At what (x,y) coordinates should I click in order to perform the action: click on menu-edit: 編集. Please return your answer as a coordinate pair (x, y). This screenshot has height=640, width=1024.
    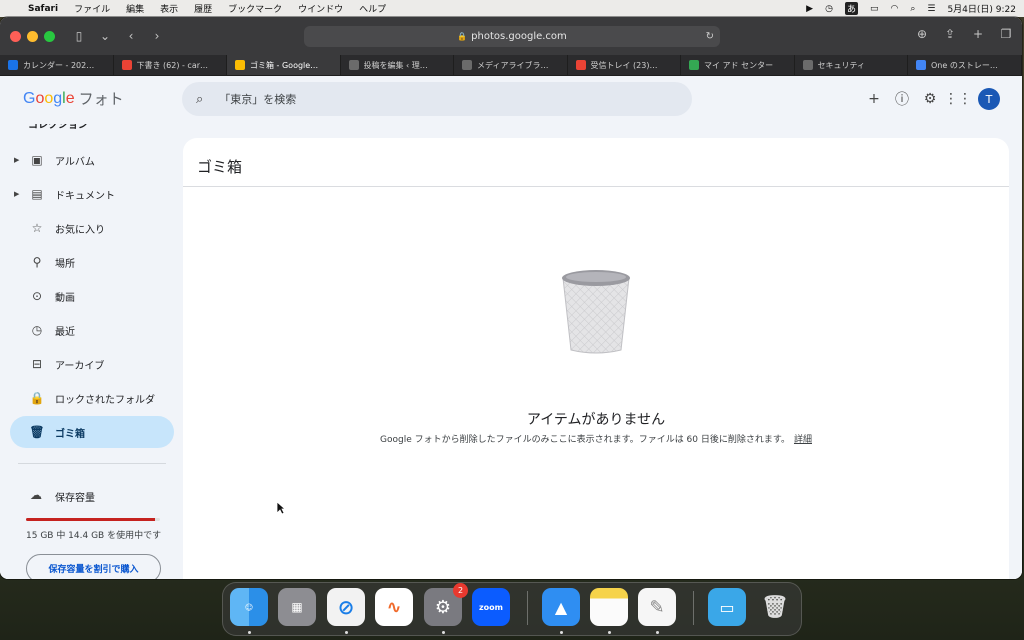
    Looking at the image, I should click on (135, 8).